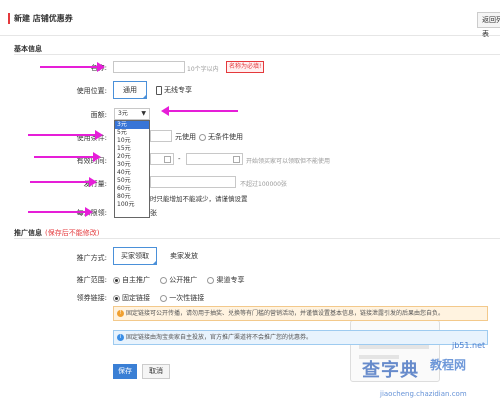 The height and width of the screenshot is (400, 500). Describe the element at coordinates (156, 371) in the screenshot. I see `cancel-button: 取消` at that location.